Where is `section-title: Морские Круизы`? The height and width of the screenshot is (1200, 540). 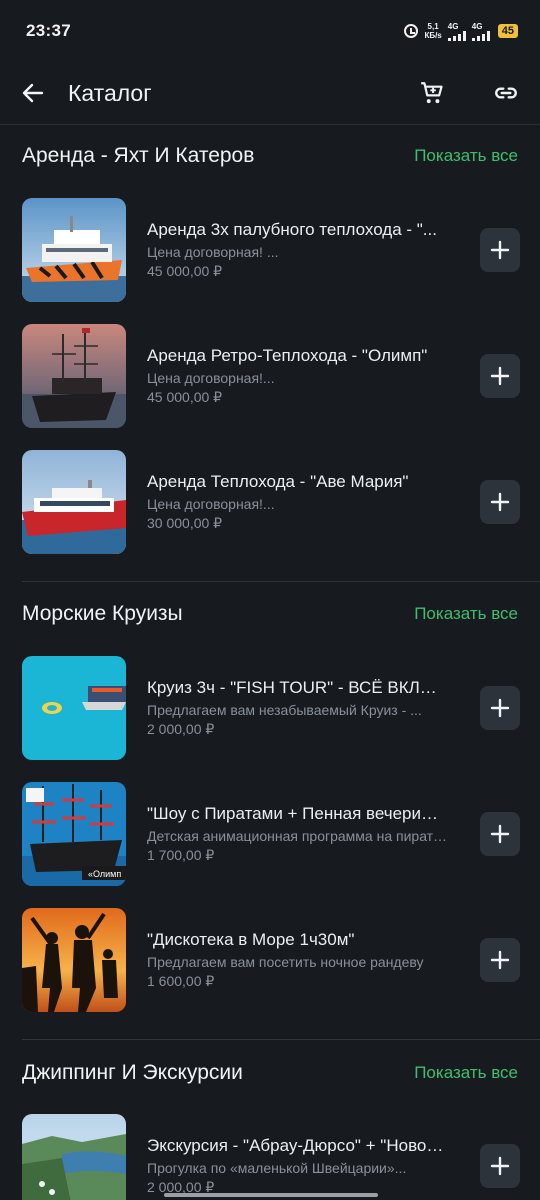 section-title: Морские Круизы is located at coordinates (102, 613).